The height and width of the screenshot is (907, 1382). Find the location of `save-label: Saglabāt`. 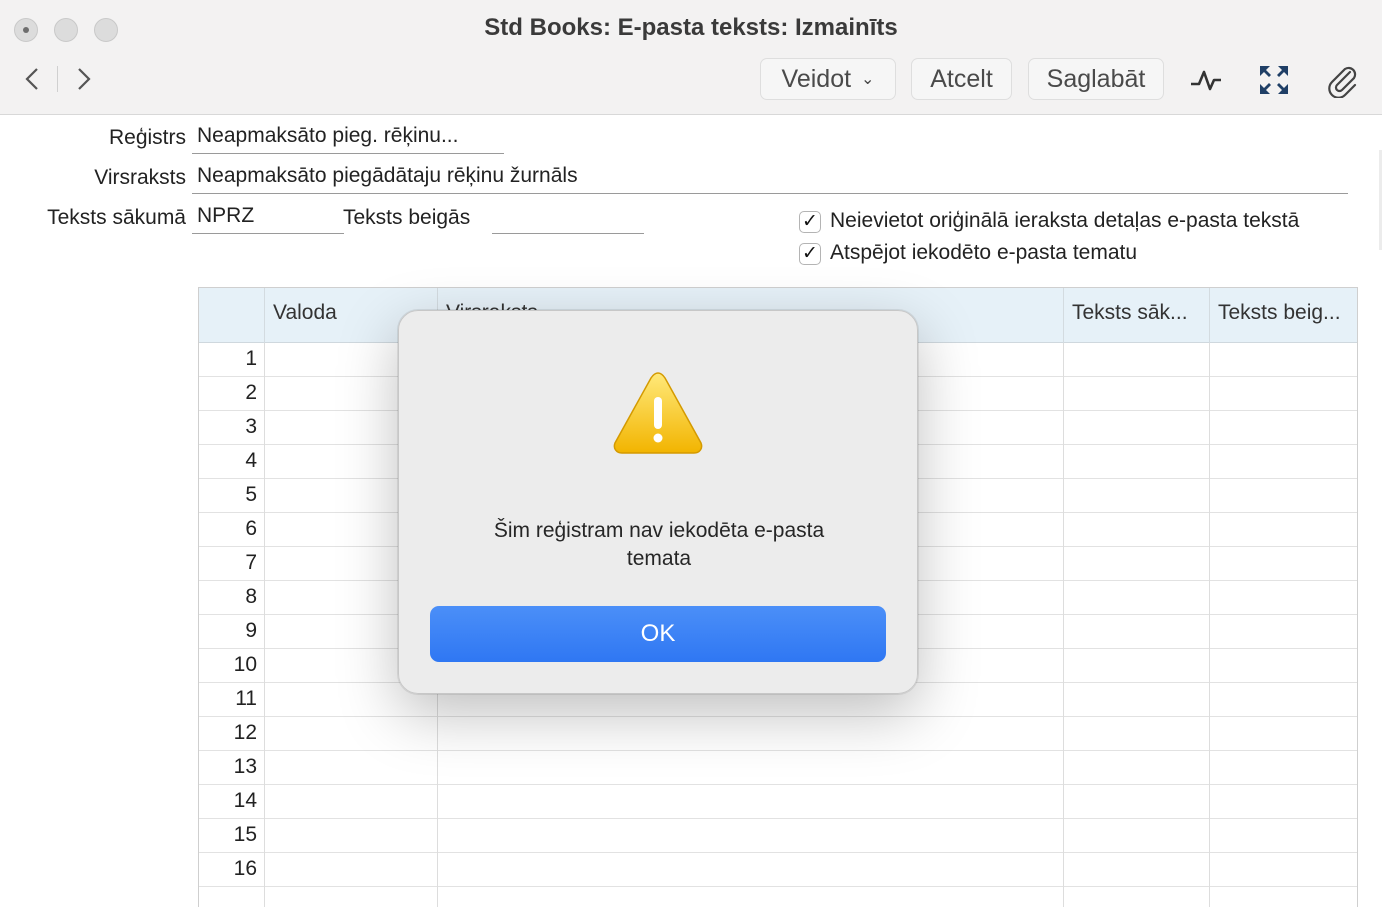

save-label: Saglabāt is located at coordinates (1096, 78).